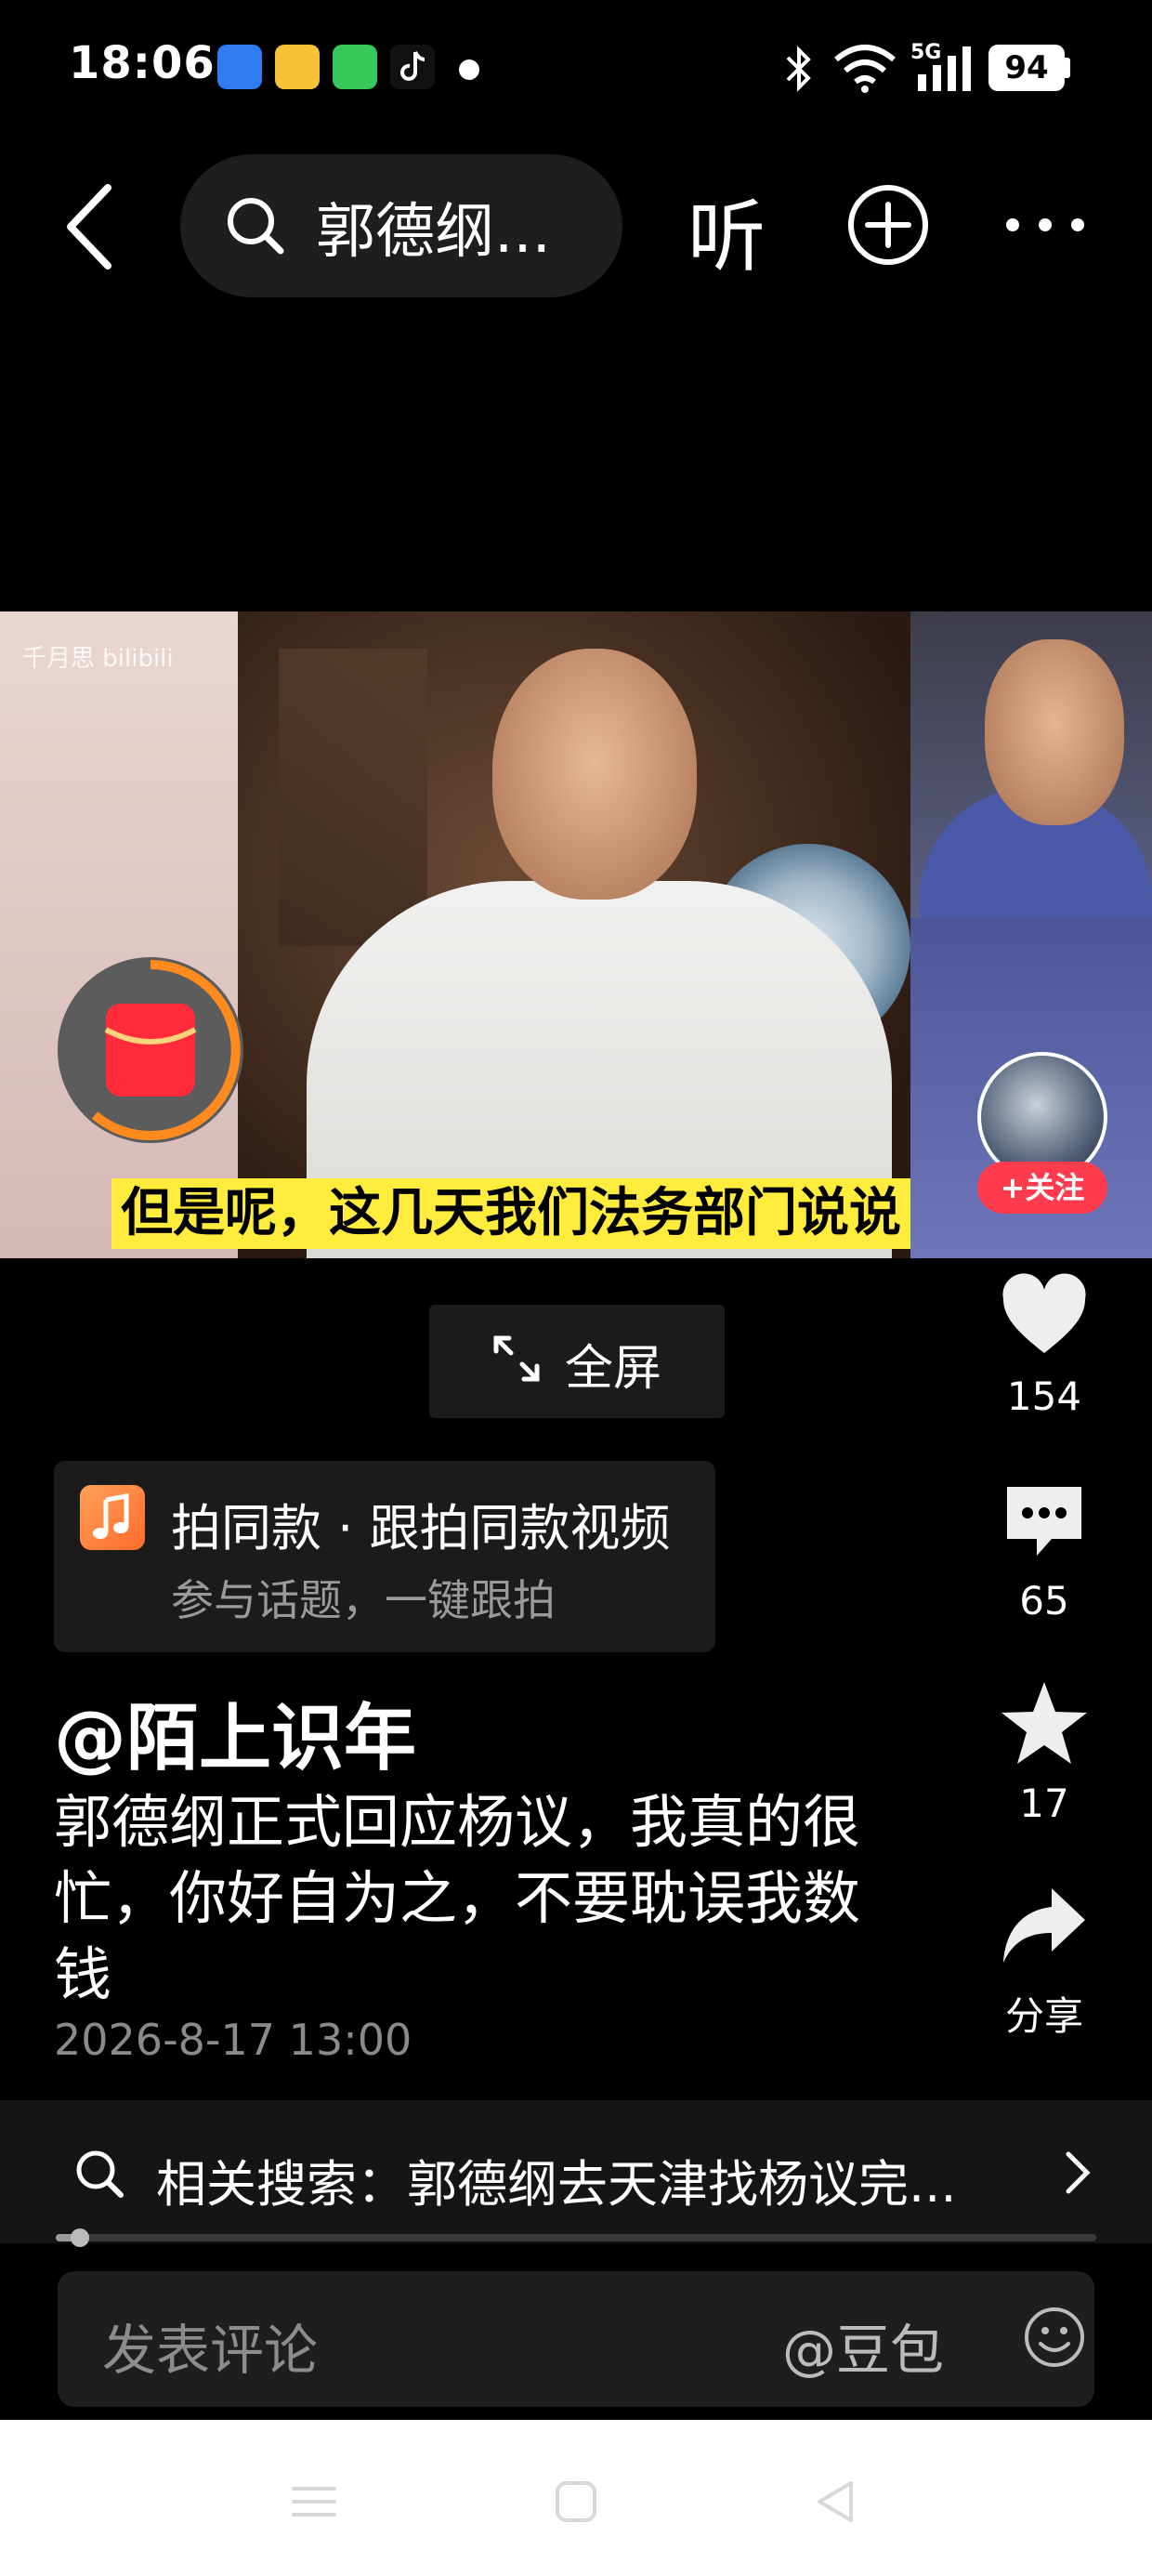 This screenshot has width=1152, height=2576. I want to click on video-subtitle: 但是呢，这几天我们法务部门说说, so click(510, 1213).